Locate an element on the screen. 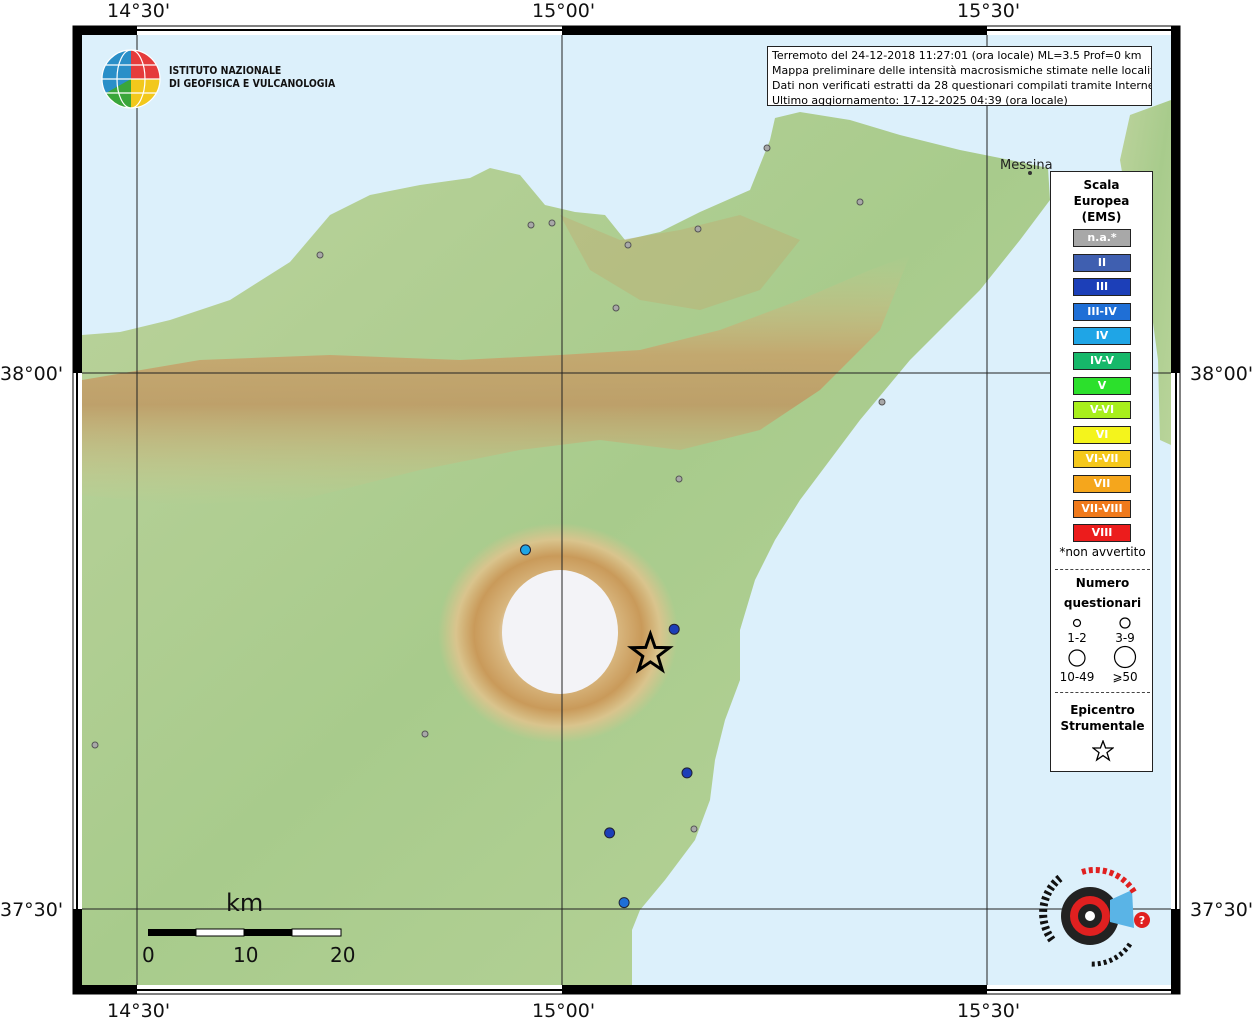 The image size is (1254, 1024). legend-item: VIII is located at coordinates (1102, 533).